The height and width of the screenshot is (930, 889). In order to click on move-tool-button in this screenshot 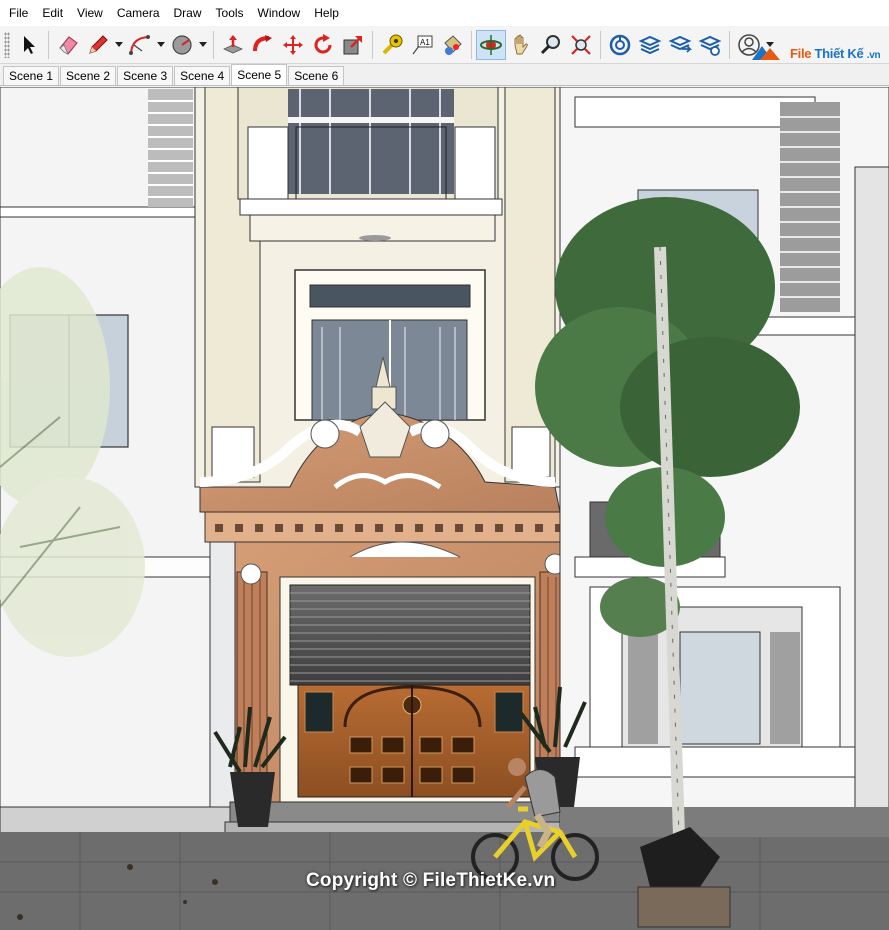, I will do `click(293, 45)`.